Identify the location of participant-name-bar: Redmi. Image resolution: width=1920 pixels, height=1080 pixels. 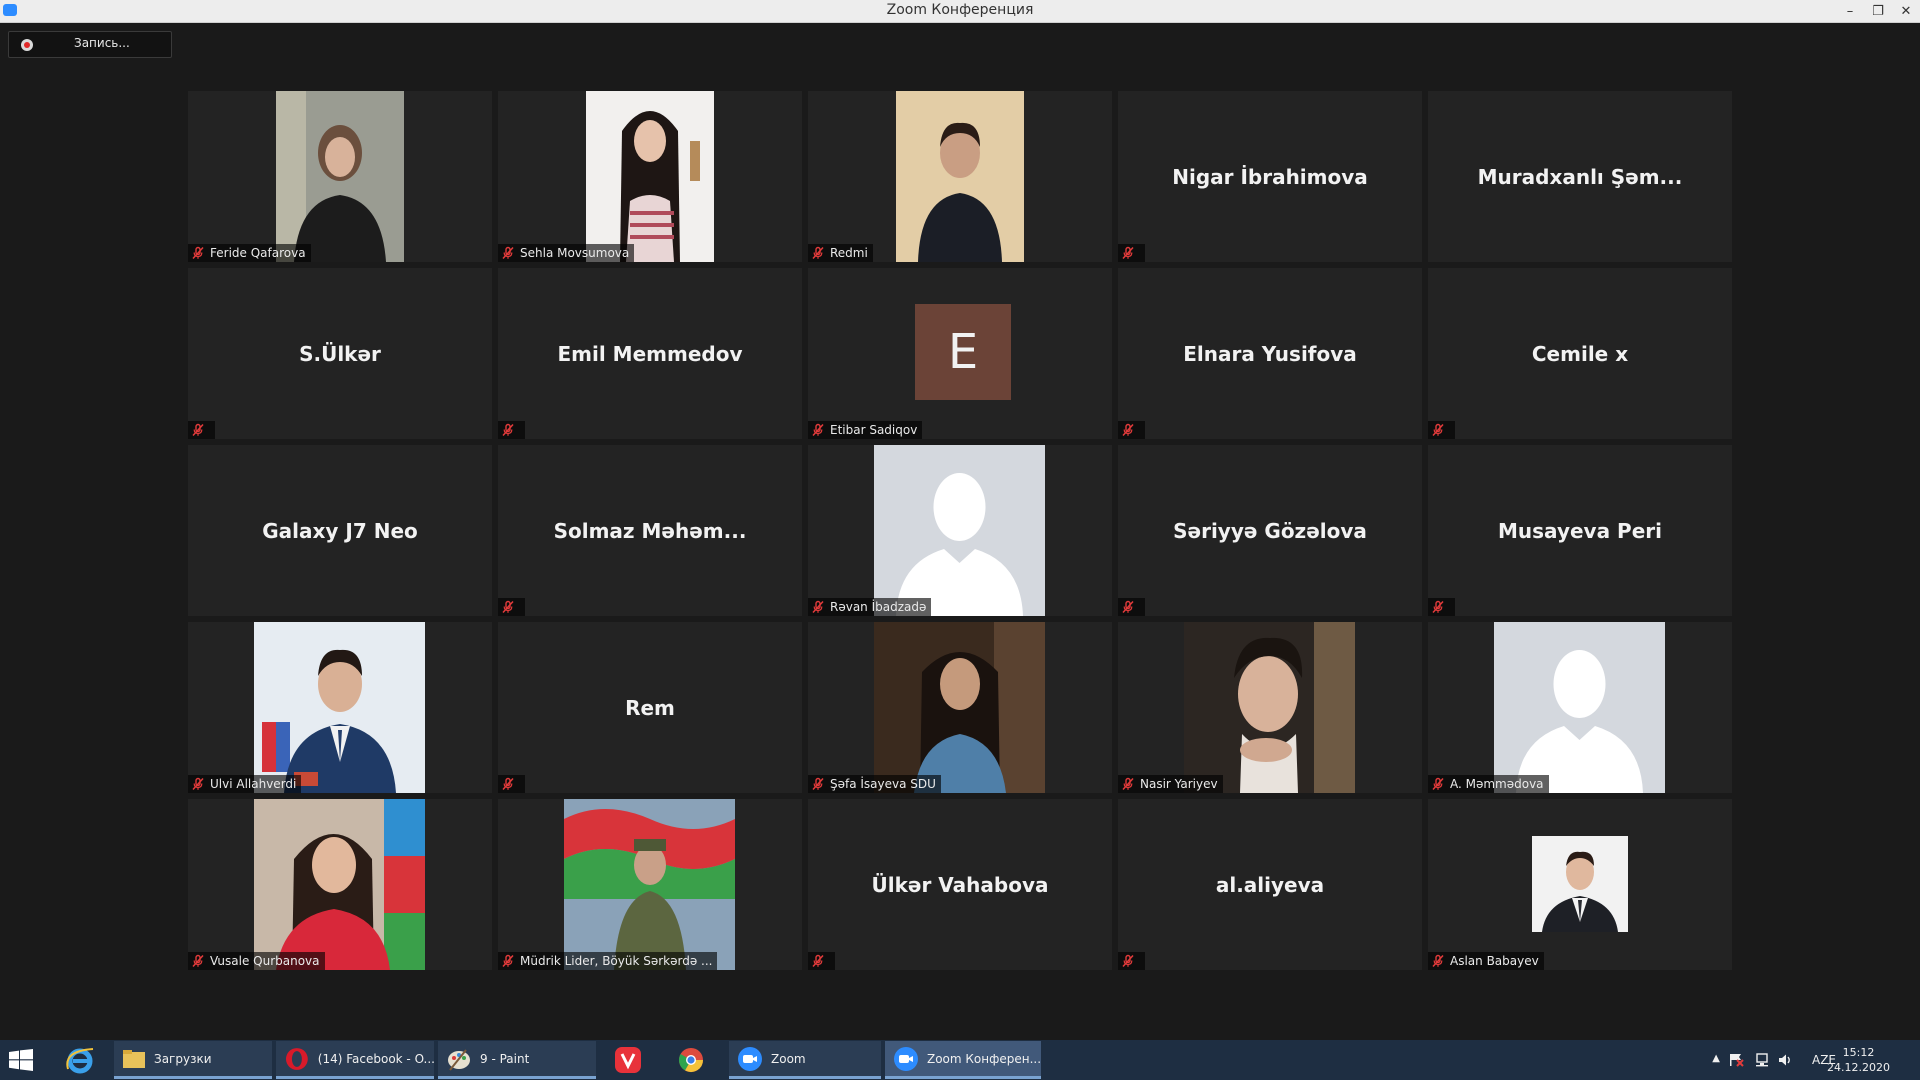
(840, 253).